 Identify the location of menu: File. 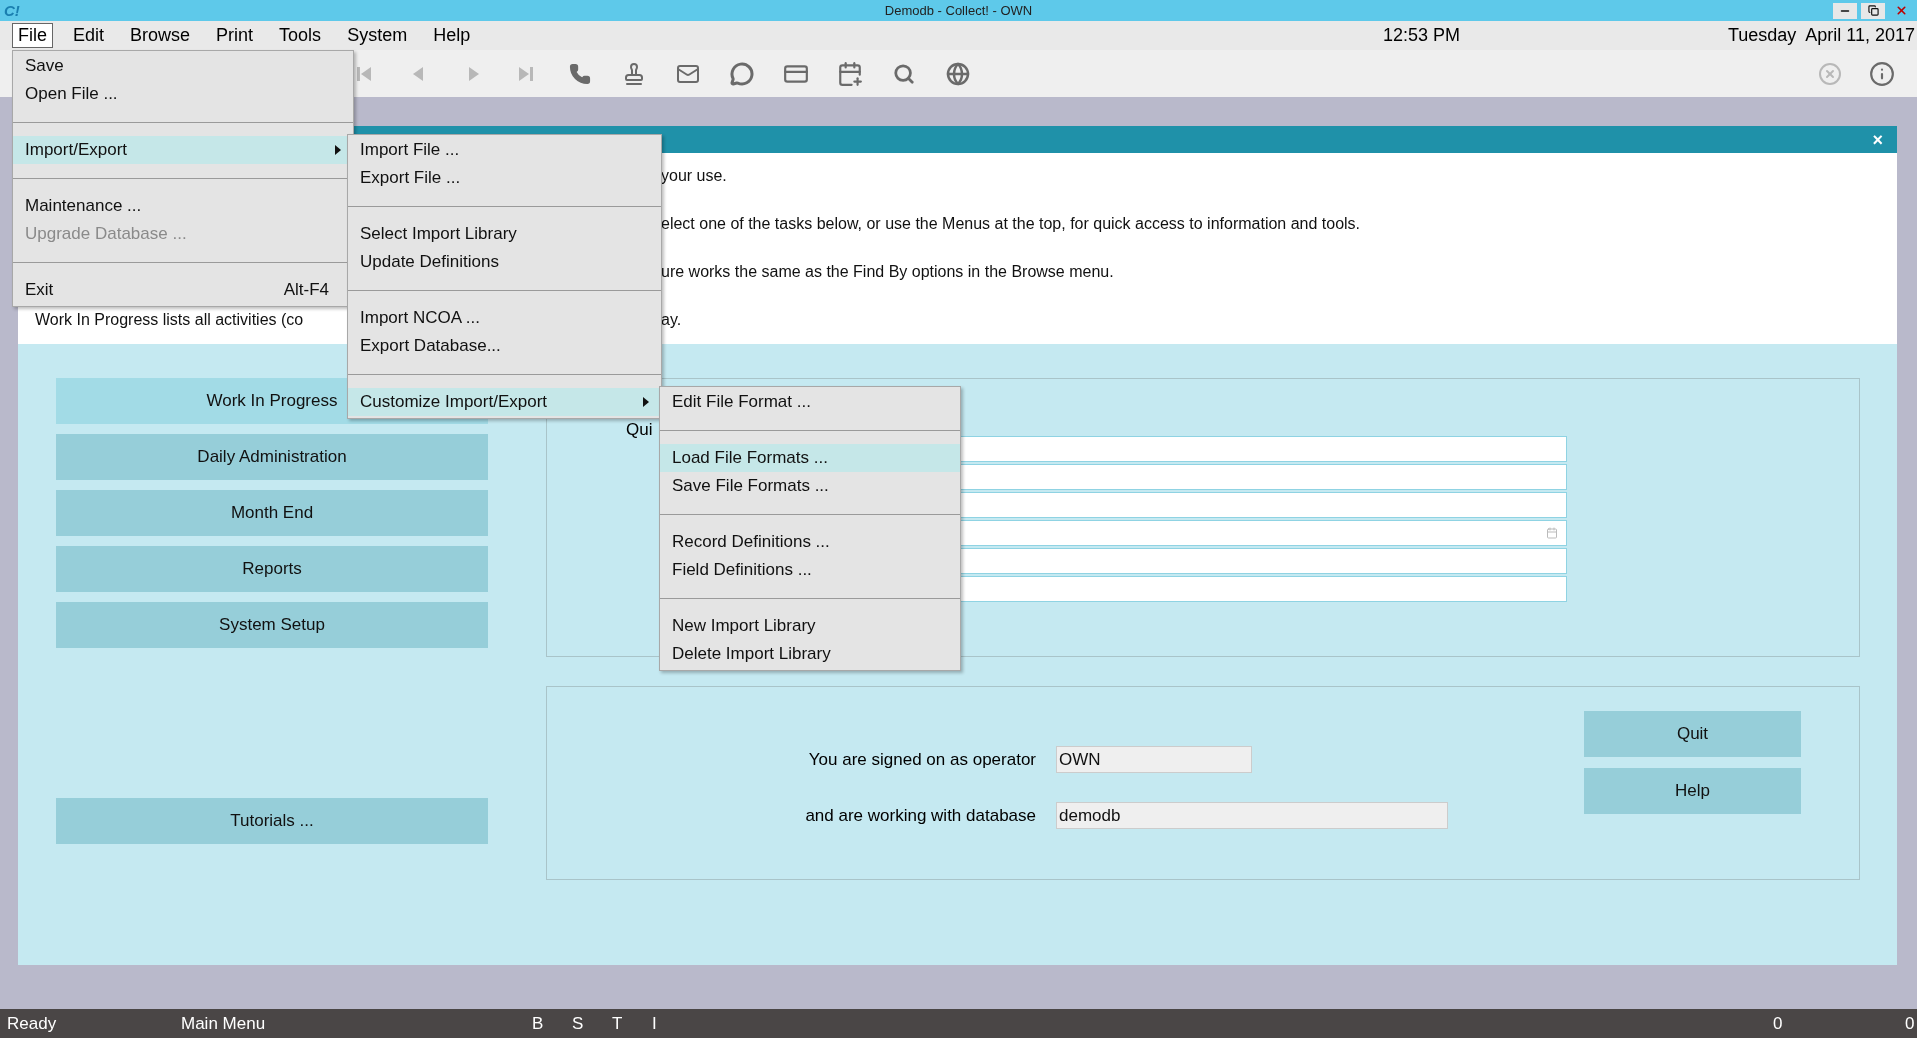
(32, 35).